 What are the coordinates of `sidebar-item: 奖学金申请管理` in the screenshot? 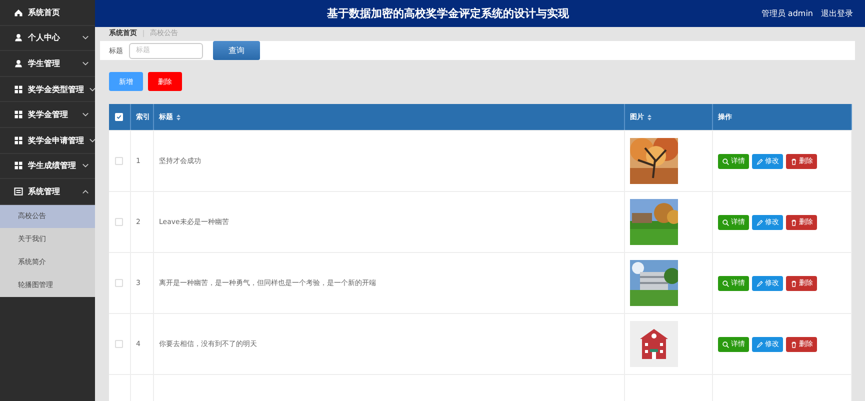 It's located at (47, 141).